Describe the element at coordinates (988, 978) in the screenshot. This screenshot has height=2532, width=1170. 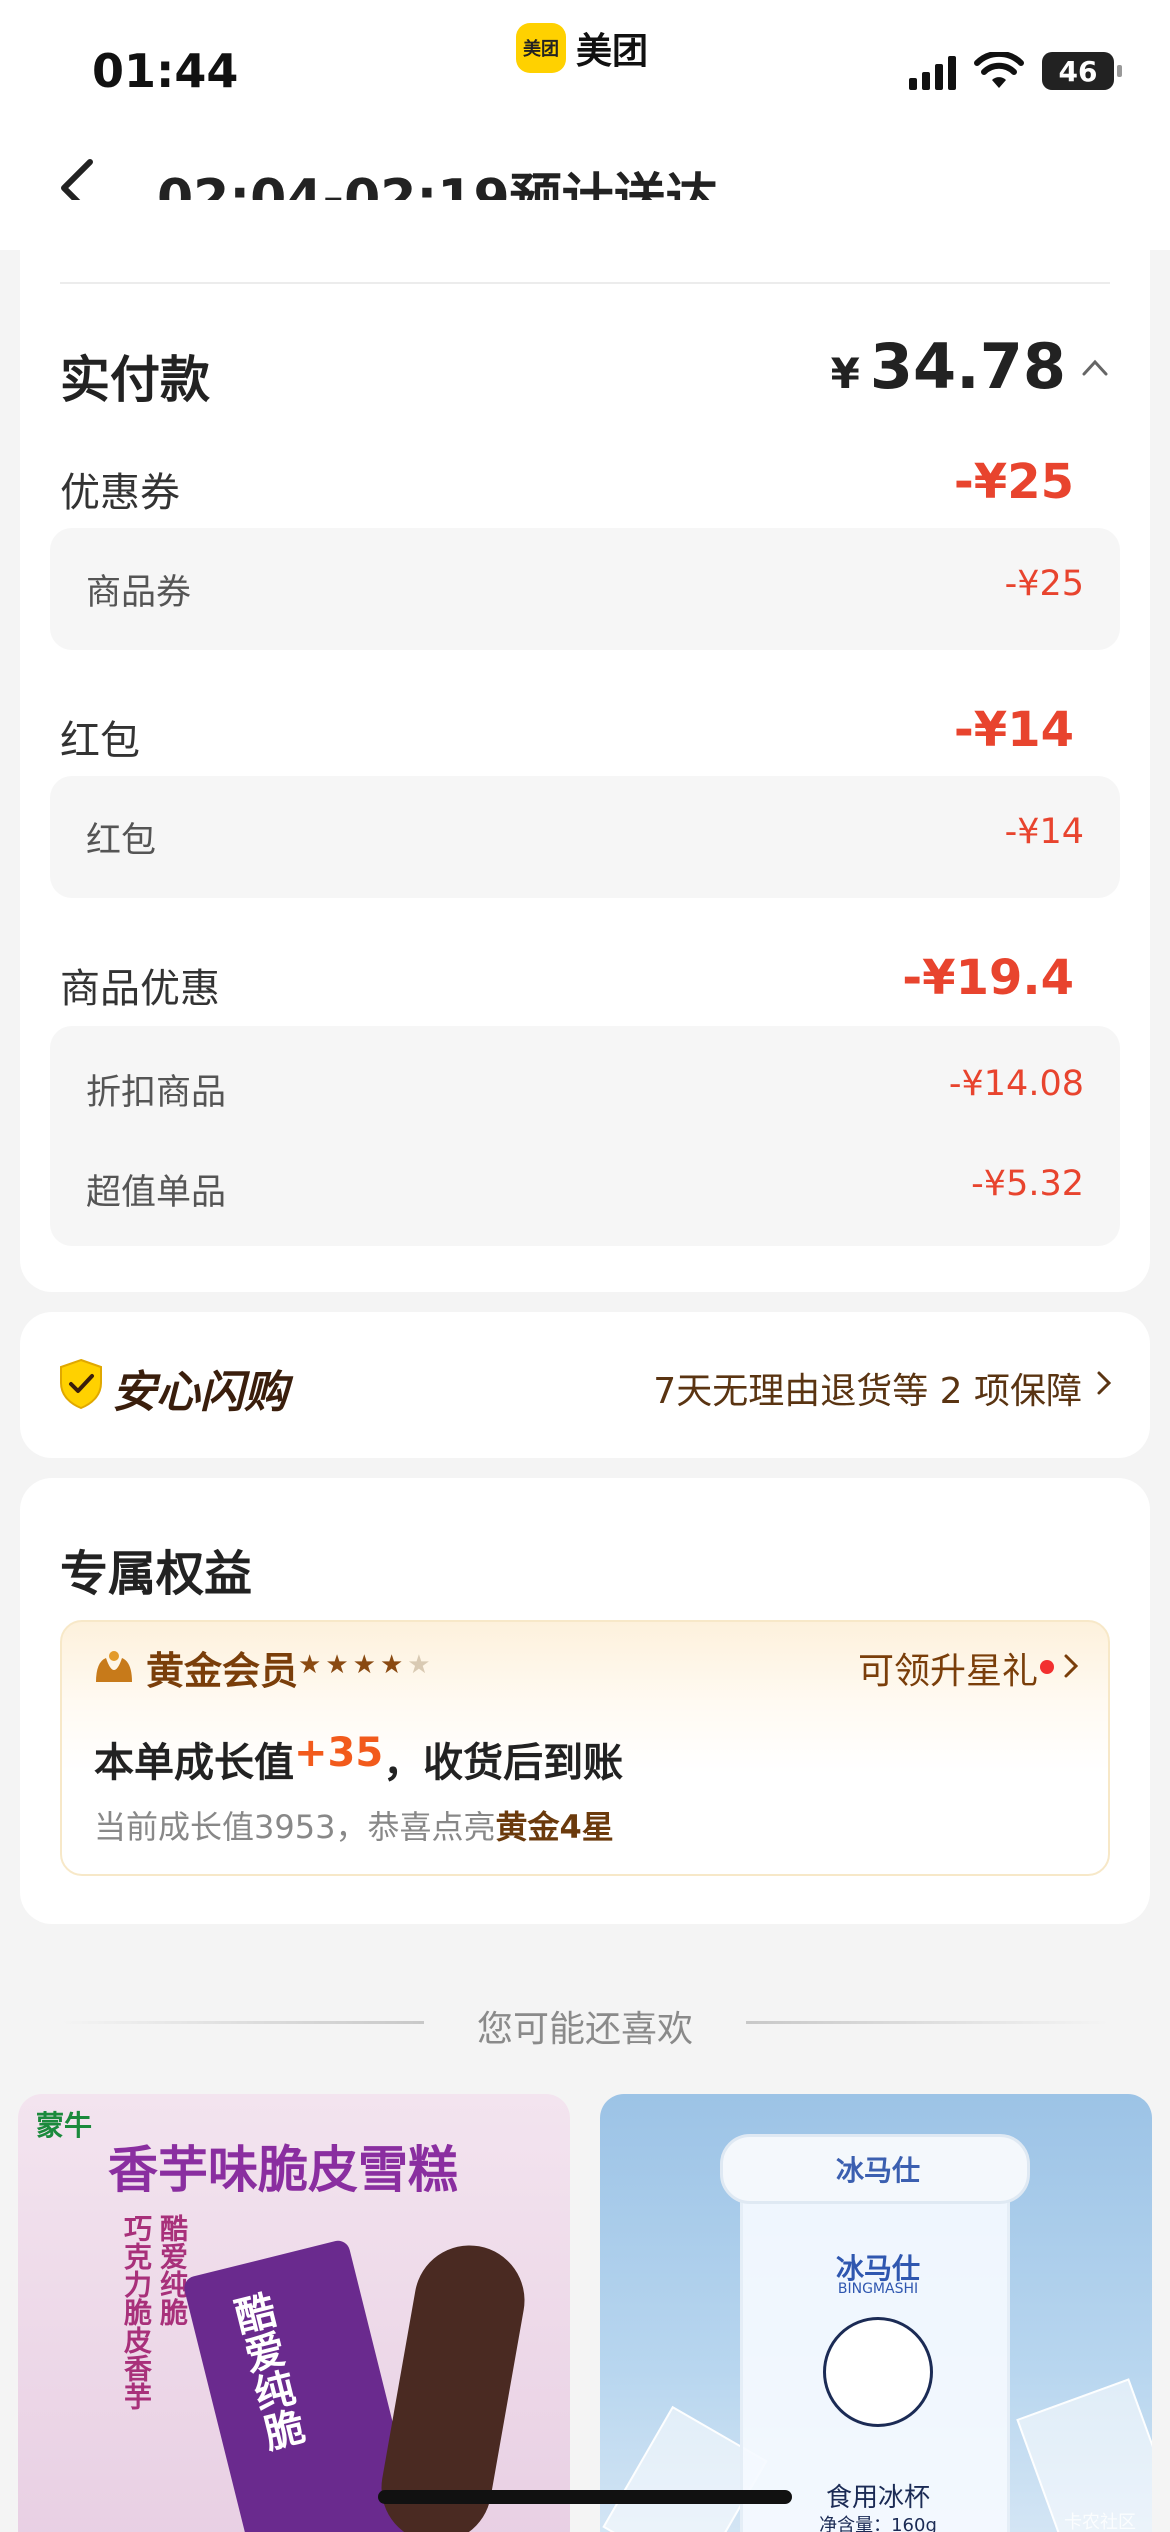
I see `section-value: -¥19.4` at that location.